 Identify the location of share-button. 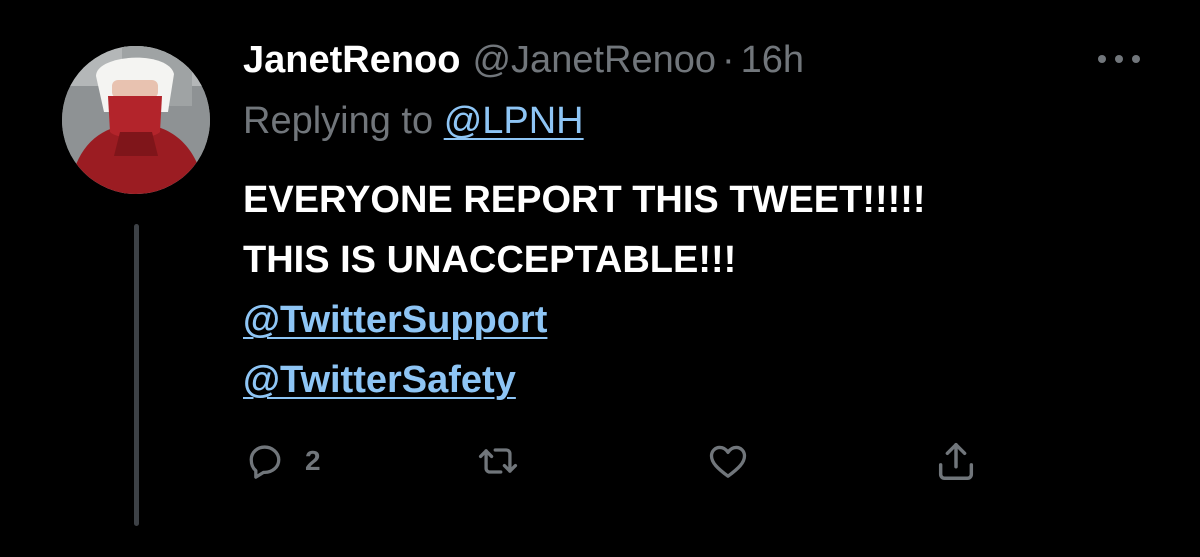
(956, 461).